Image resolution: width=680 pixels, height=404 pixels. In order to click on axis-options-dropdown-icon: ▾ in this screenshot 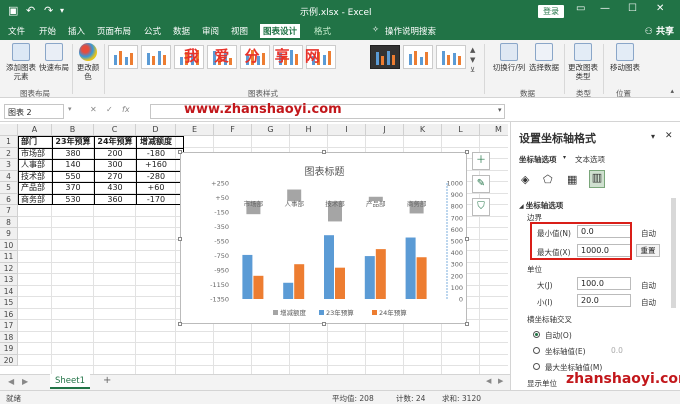, I will do `click(564, 157)`.